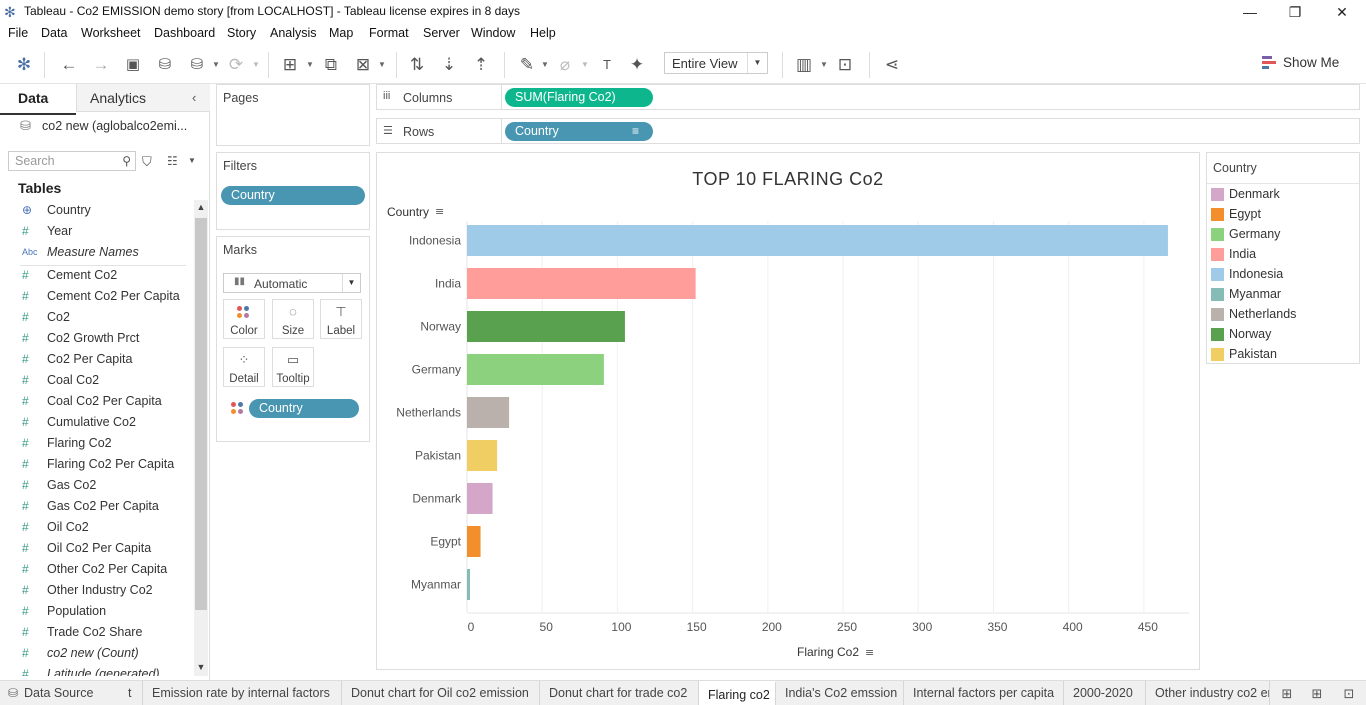 Image resolution: width=1366 pixels, height=705 pixels. I want to click on start-page-icon: ✻, so click(24, 65).